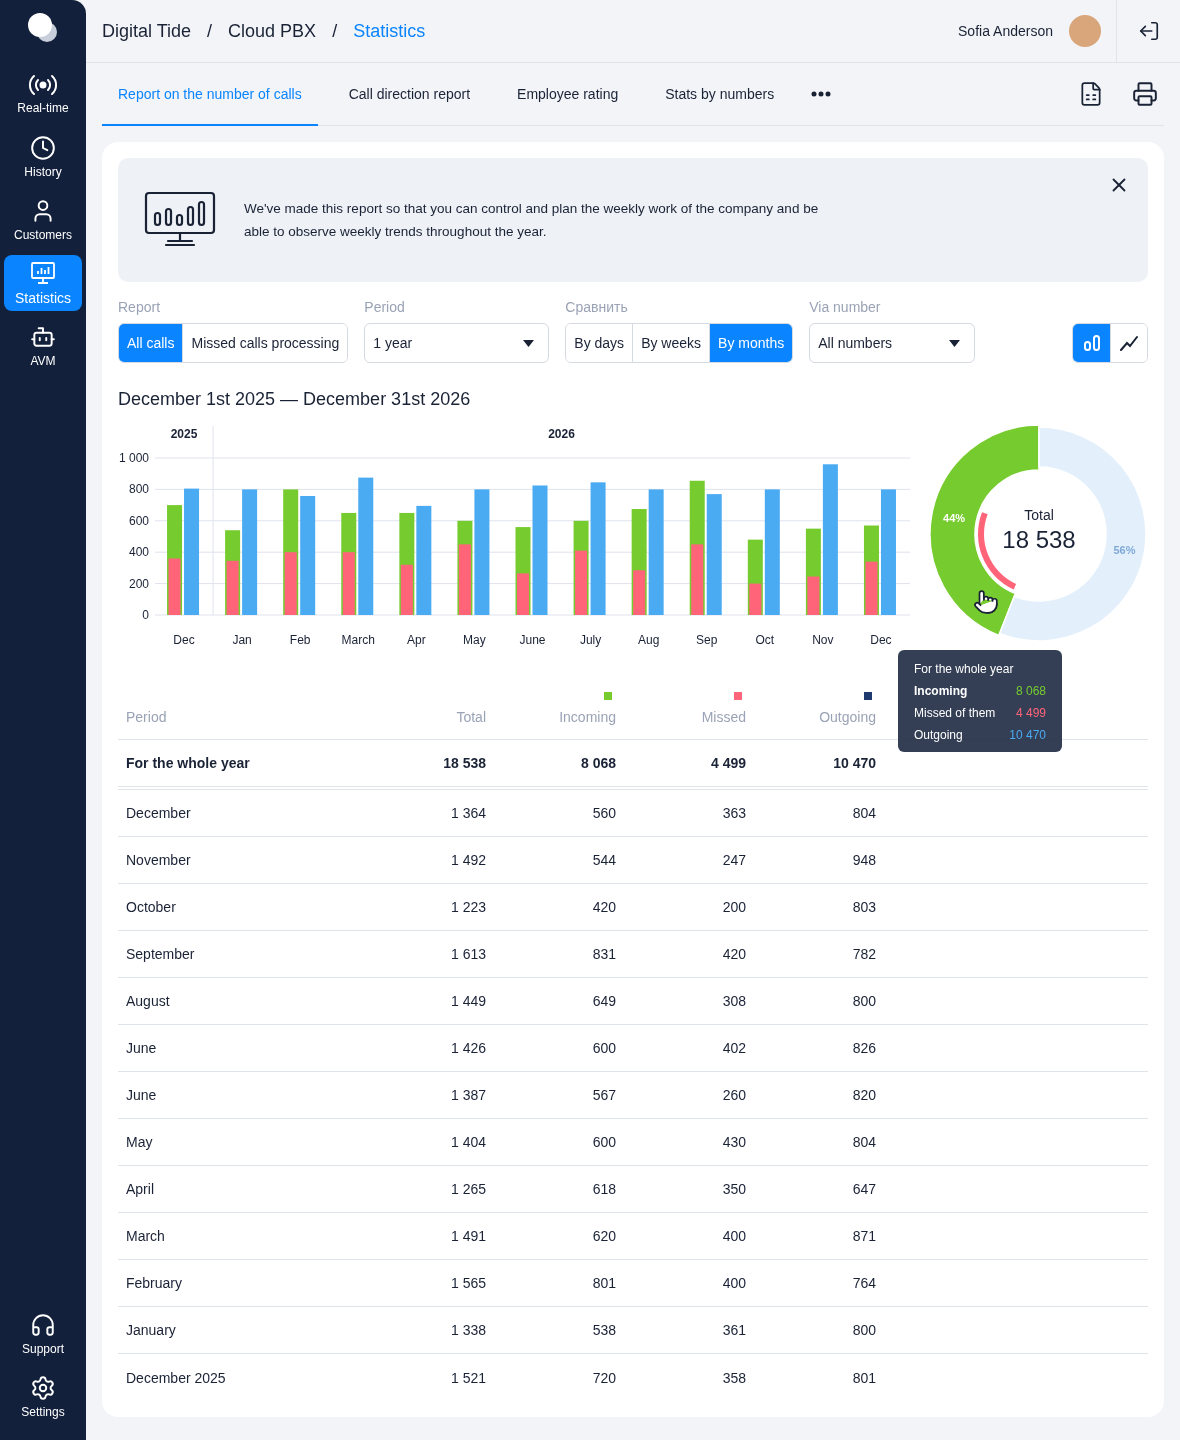 Image resolution: width=1180 pixels, height=1440 pixels. What do you see at coordinates (720, 94) in the screenshot?
I see `tab: Stats by numbers` at bounding box center [720, 94].